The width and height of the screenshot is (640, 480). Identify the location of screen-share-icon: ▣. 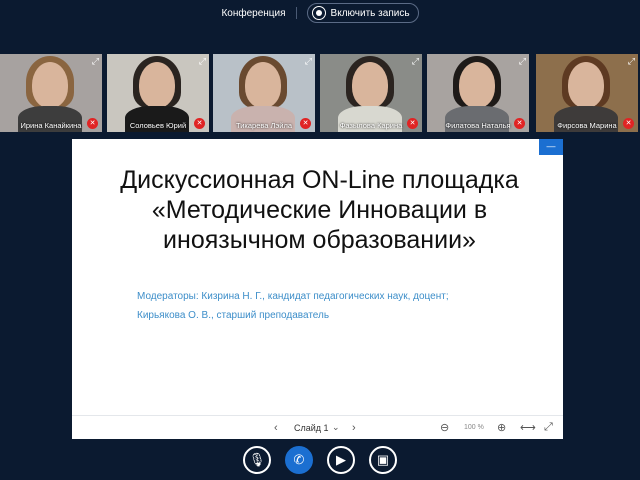
(383, 459).